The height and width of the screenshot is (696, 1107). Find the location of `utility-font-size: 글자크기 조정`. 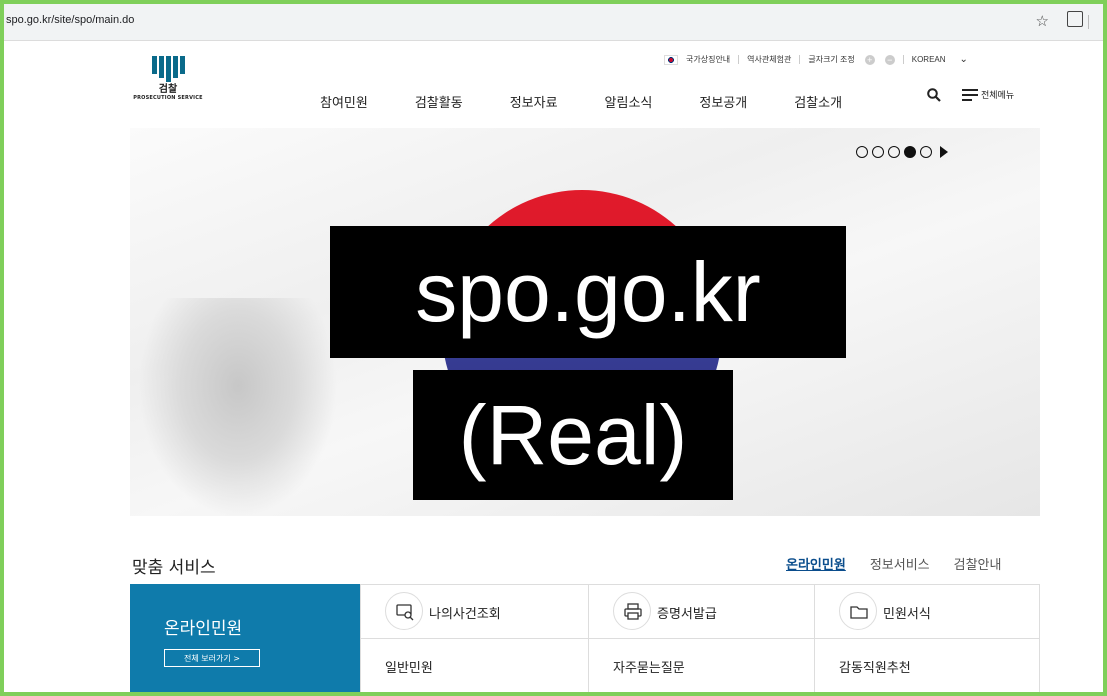

utility-font-size: 글자크기 조정 is located at coordinates (831, 59).